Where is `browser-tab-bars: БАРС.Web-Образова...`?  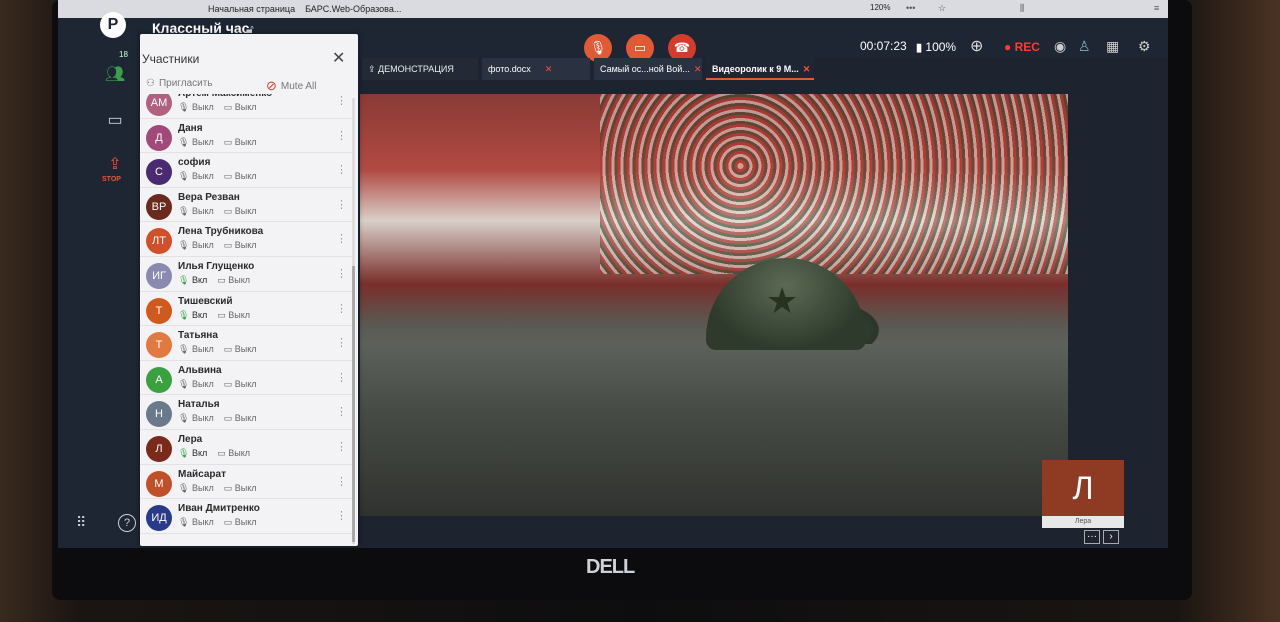 browser-tab-bars: БАРС.Web-Образова... is located at coordinates (353, 9).